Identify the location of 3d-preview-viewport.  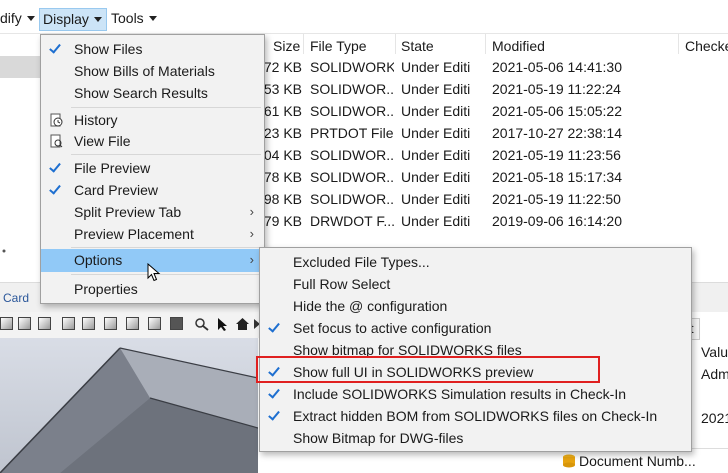
(129, 405).